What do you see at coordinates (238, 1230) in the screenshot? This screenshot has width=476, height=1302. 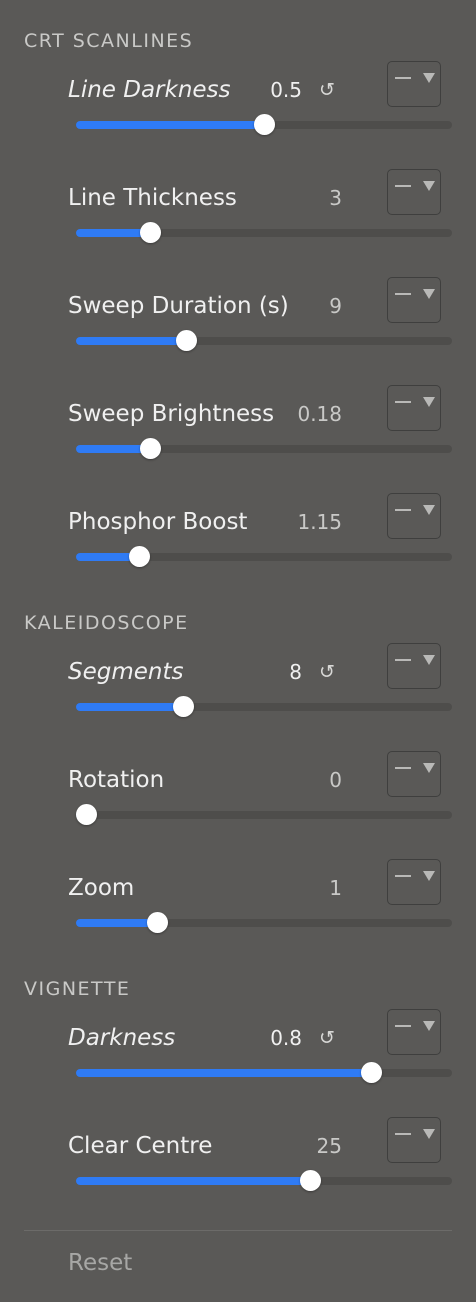 I see `footer-divider` at bounding box center [238, 1230].